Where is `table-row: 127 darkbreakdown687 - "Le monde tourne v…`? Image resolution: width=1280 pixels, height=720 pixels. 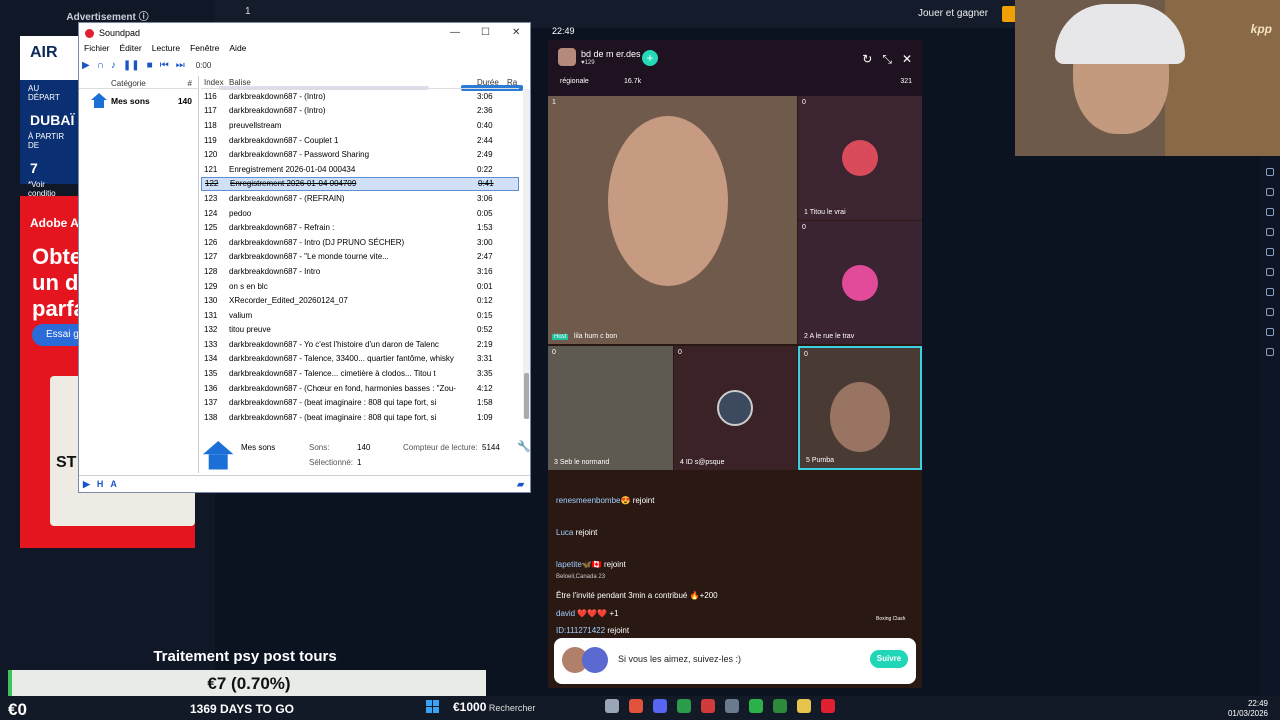 table-row: 127 darkbreakdown687 - "Le monde tourne v… is located at coordinates (360, 257).